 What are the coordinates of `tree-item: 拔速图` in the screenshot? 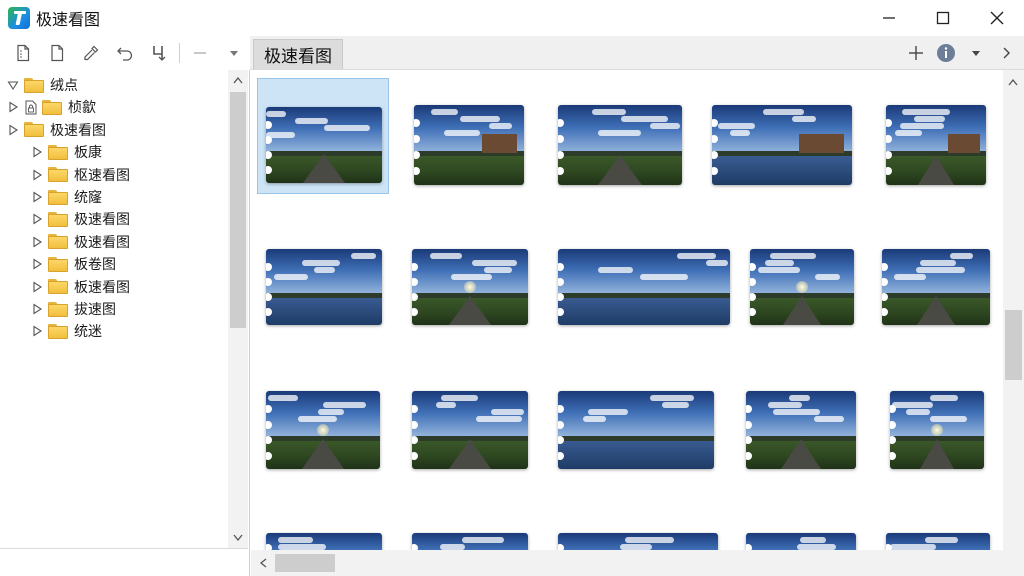 It's located at (73, 309).